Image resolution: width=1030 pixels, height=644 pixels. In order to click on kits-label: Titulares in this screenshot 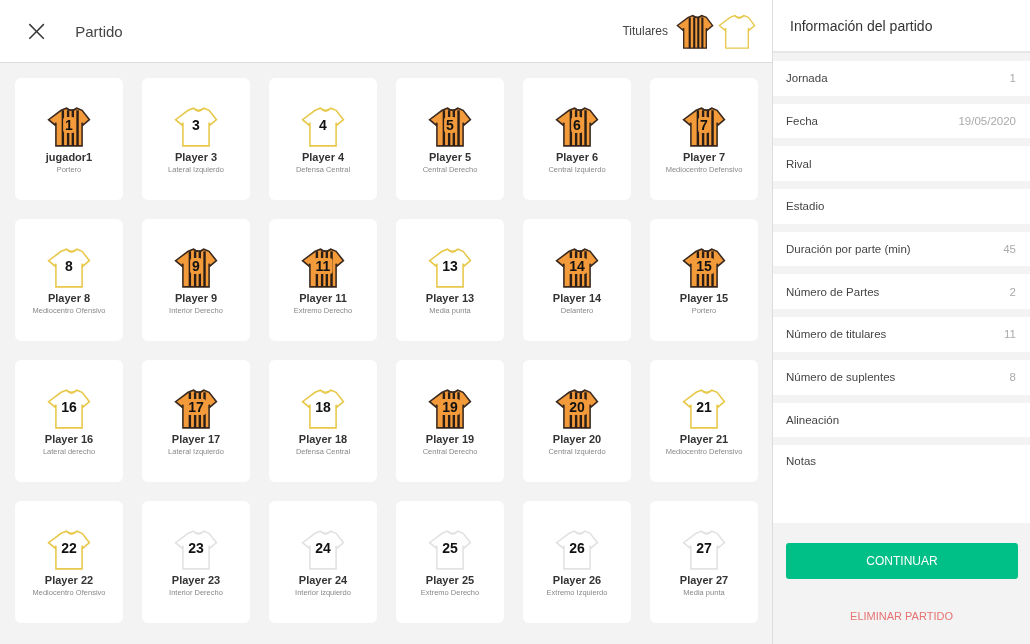, I will do `click(645, 31)`.